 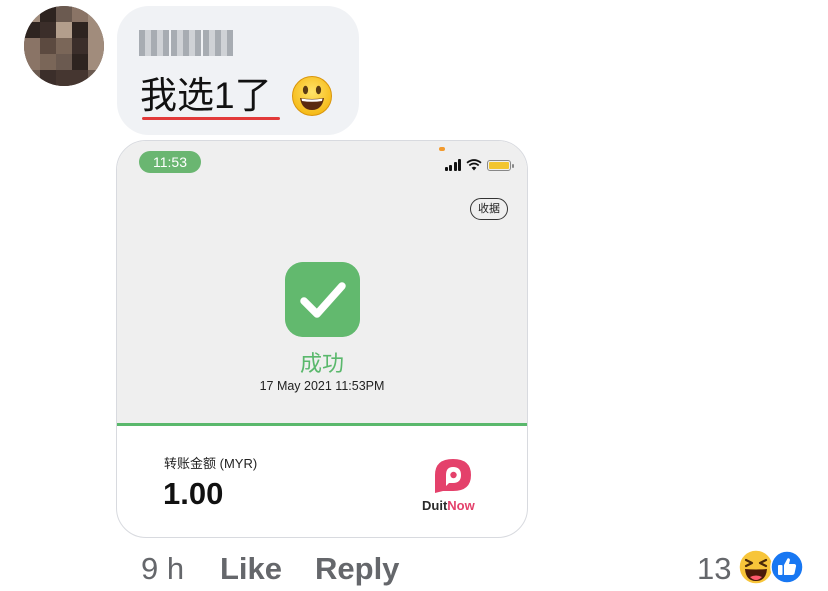 What do you see at coordinates (322, 424) in the screenshot?
I see `section-divider` at bounding box center [322, 424].